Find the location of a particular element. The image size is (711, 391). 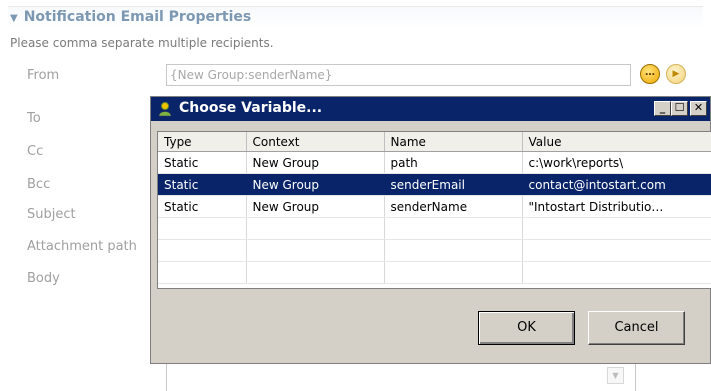

body-label: Body is located at coordinates (43, 278).